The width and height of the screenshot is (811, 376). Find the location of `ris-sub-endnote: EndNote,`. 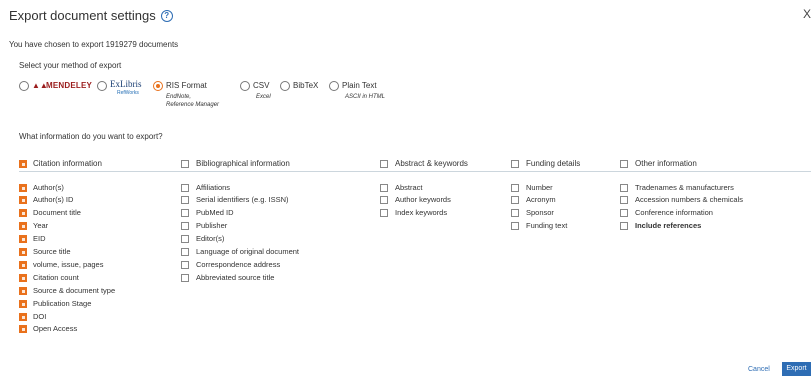

ris-sub-endnote: EndNote, is located at coordinates (179, 97).